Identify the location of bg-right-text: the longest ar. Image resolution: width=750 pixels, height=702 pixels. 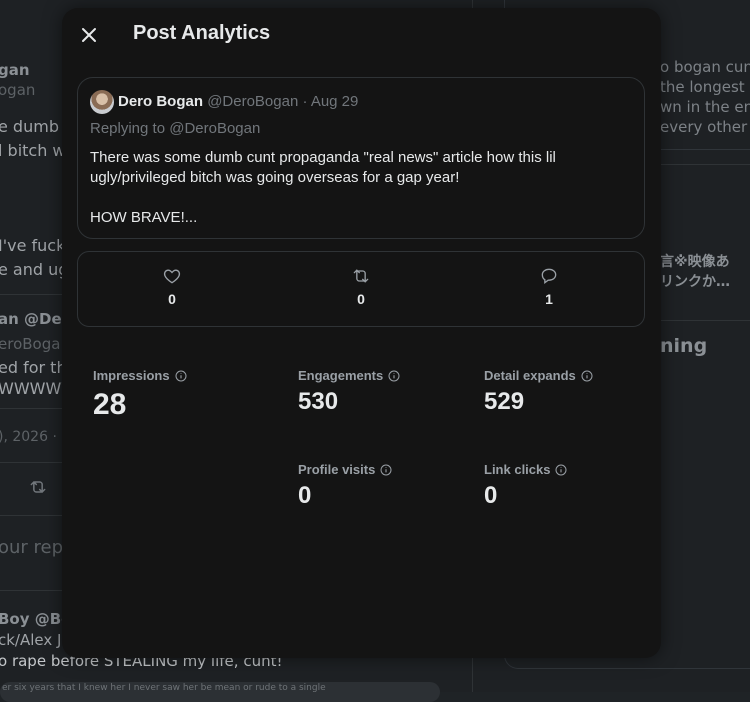
(705, 87).